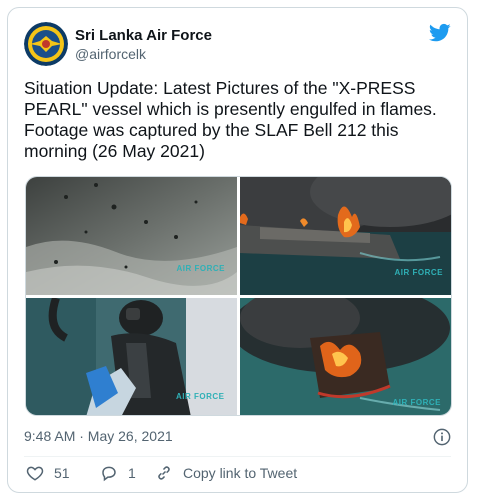 This screenshot has width=477, height=500. I want to click on helicopter-crew-photo: AIR FORCE, so click(131, 356).